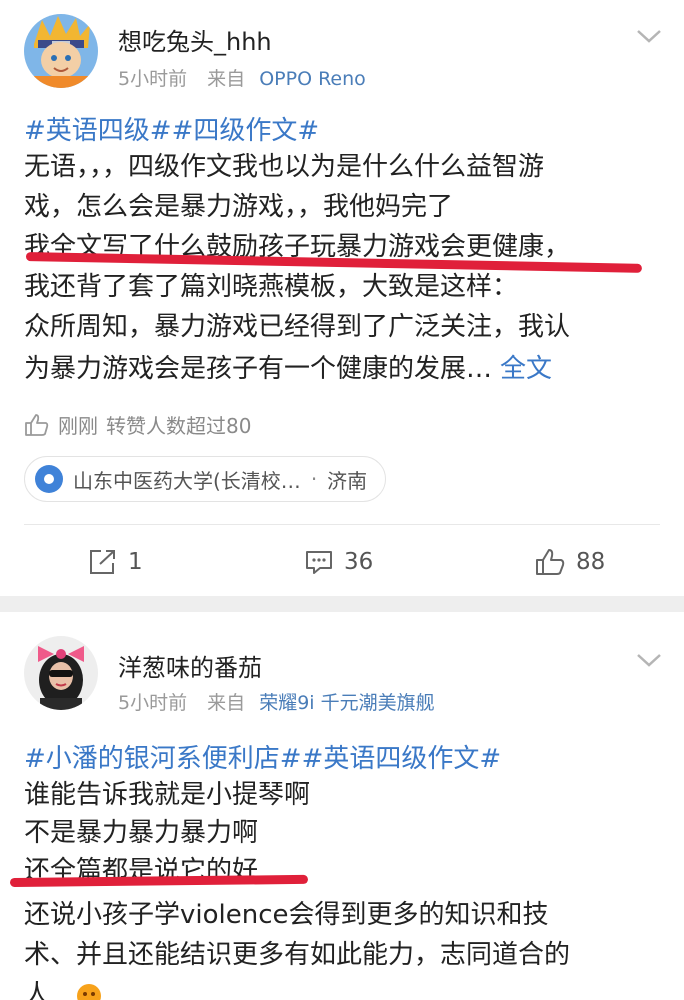  What do you see at coordinates (342, 604) in the screenshot?
I see `post-separator` at bounding box center [342, 604].